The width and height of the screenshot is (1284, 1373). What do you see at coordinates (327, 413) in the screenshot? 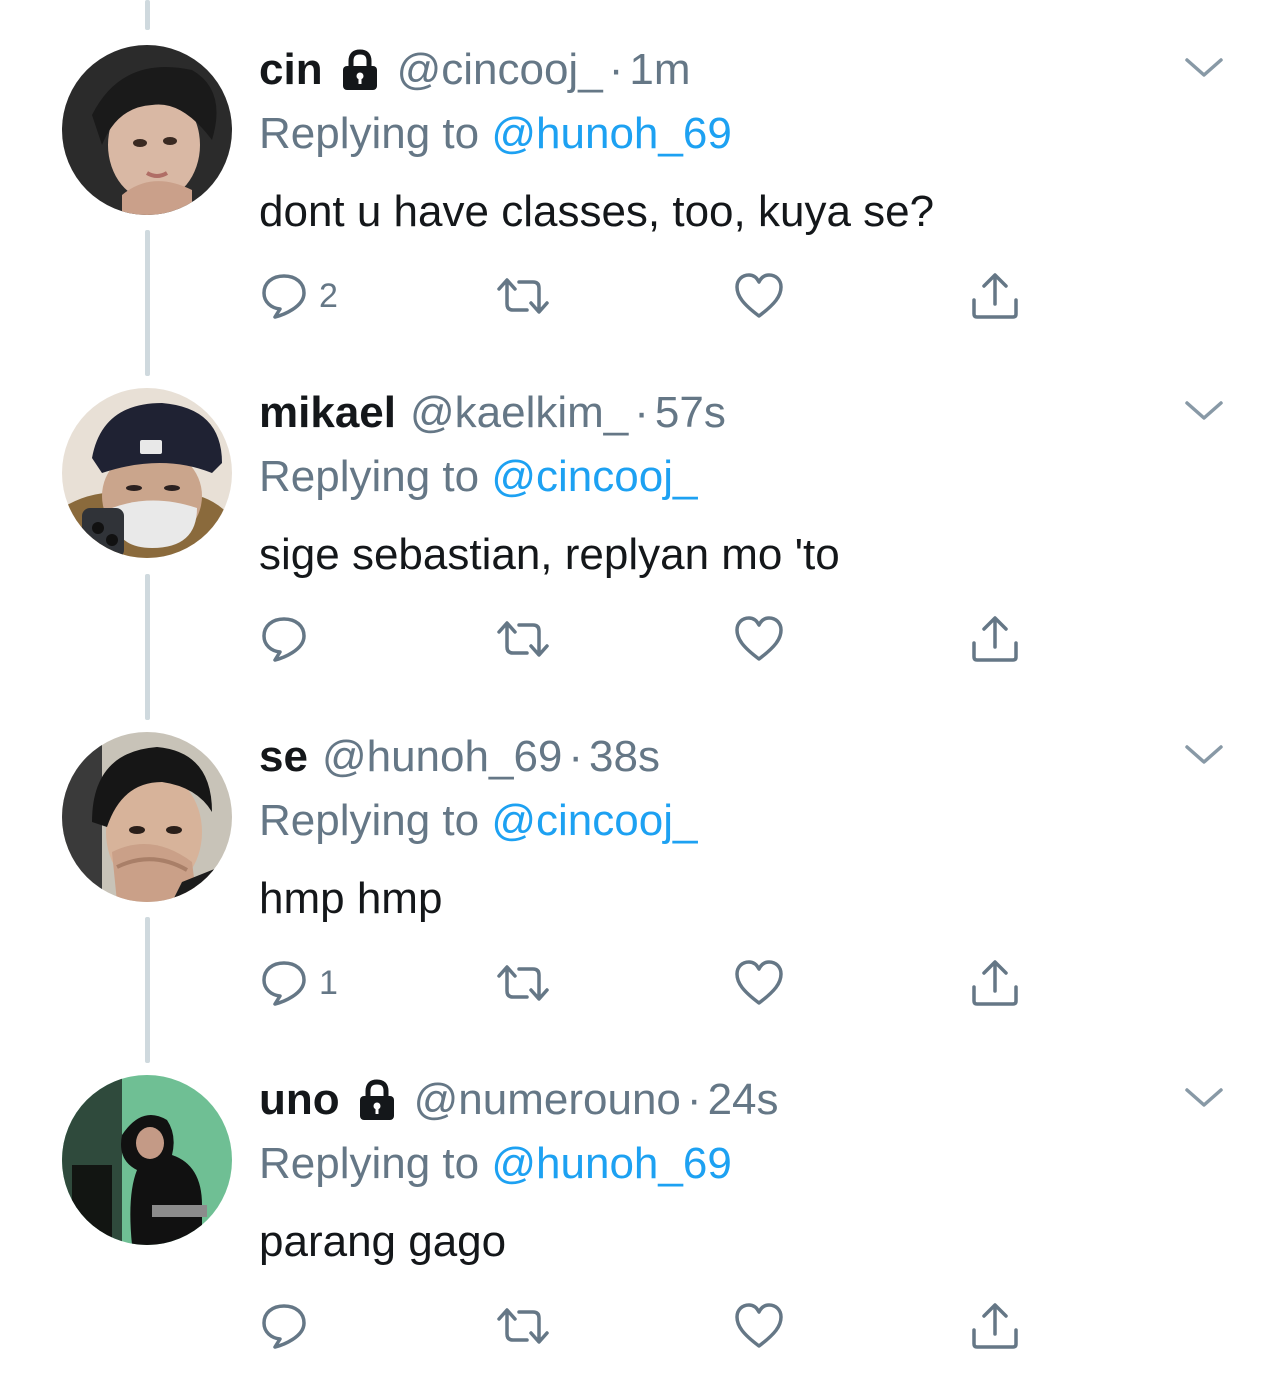
I see `display-name: mikael` at bounding box center [327, 413].